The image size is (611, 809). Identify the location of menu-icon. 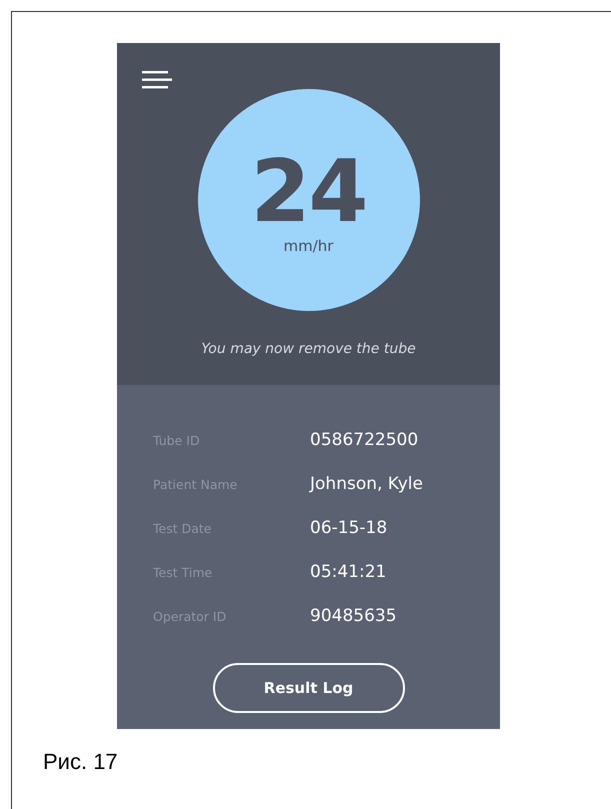
(157, 80).